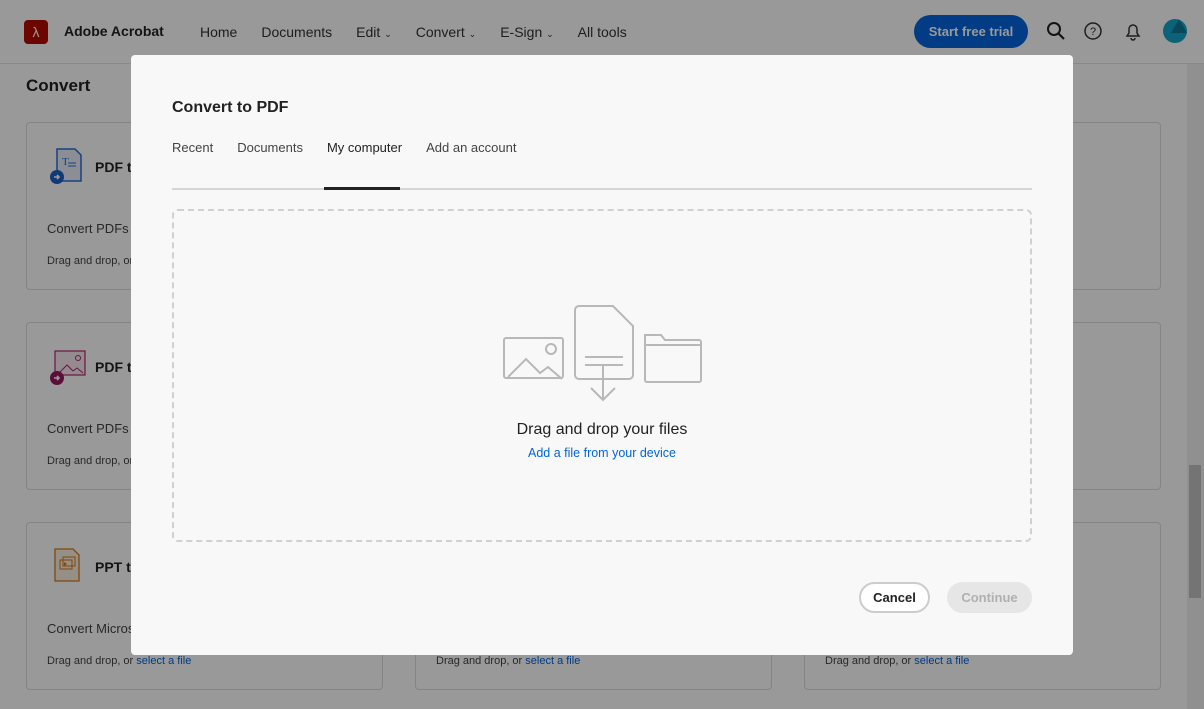  Describe the element at coordinates (230, 107) in the screenshot. I see `dialog-title: Convert to PDF` at that location.